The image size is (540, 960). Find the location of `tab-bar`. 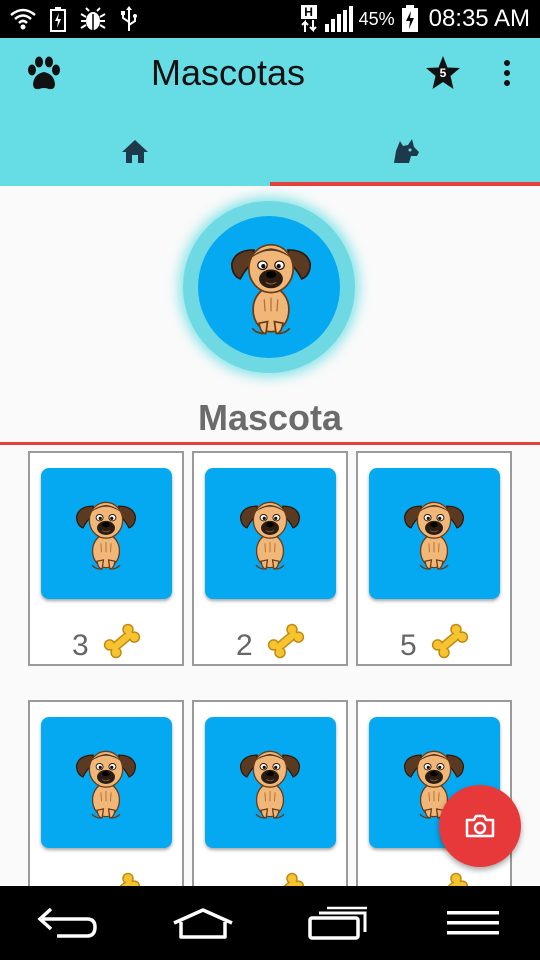

tab-bar is located at coordinates (270, 151).